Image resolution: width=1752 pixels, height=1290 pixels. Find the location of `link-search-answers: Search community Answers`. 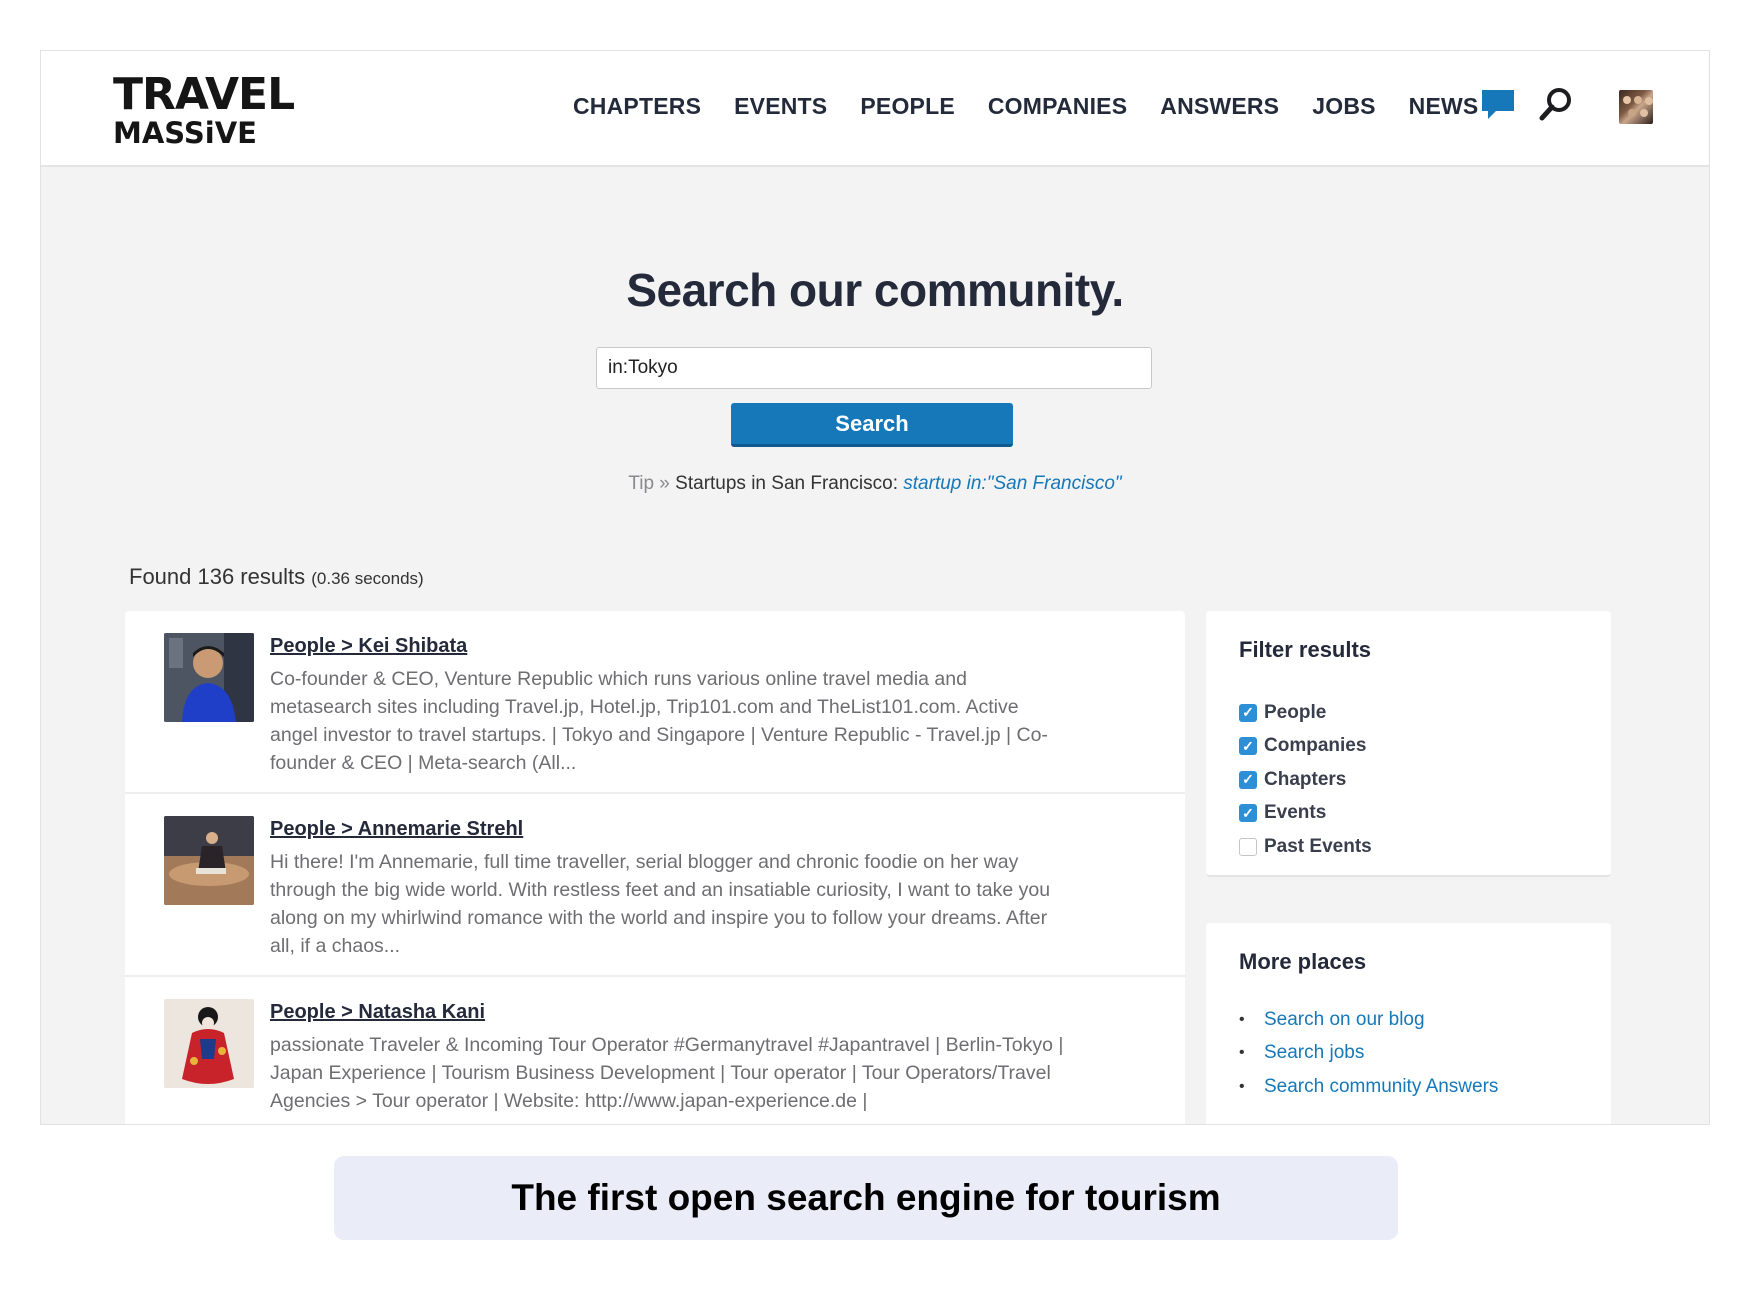

link-search-answers: Search community Answers is located at coordinates (1381, 1087).